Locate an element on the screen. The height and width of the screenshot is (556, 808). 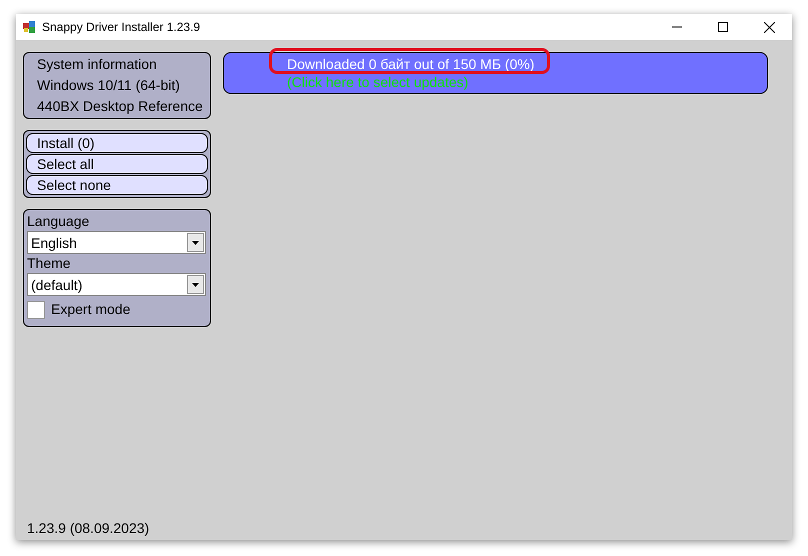
language-label: Language is located at coordinates (58, 221).